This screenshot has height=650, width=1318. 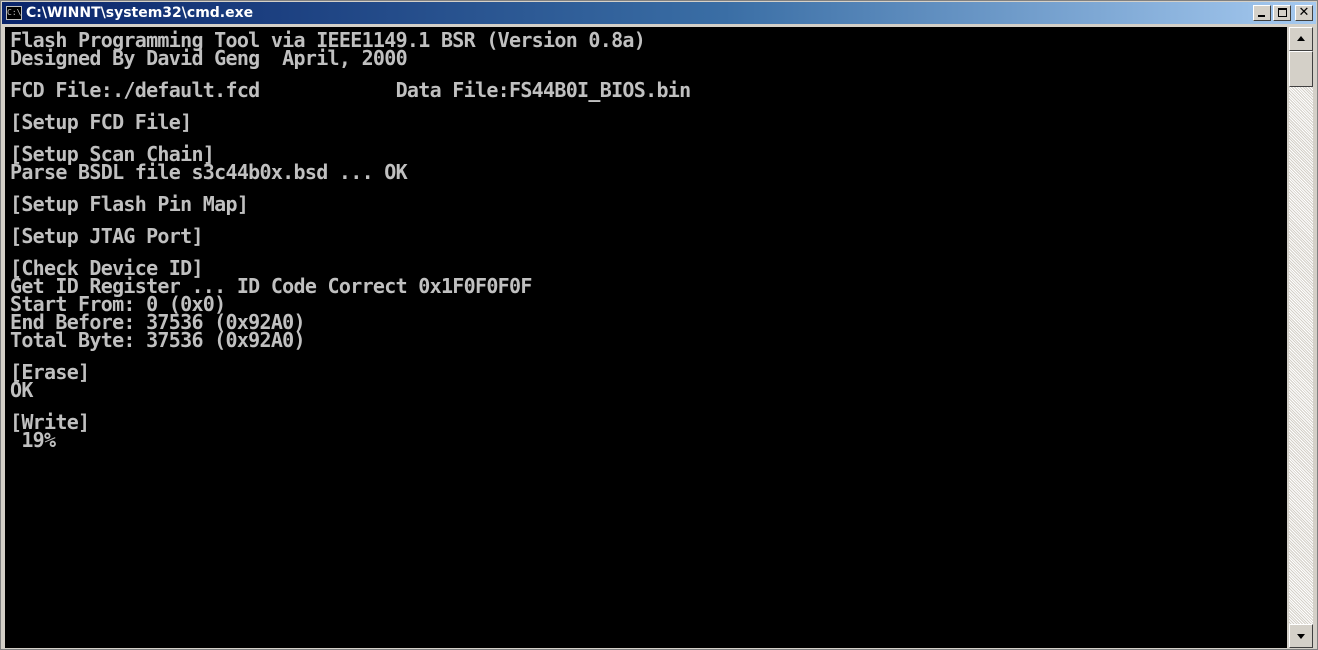 What do you see at coordinates (21, 390) in the screenshot?
I see `console-line: OK` at bounding box center [21, 390].